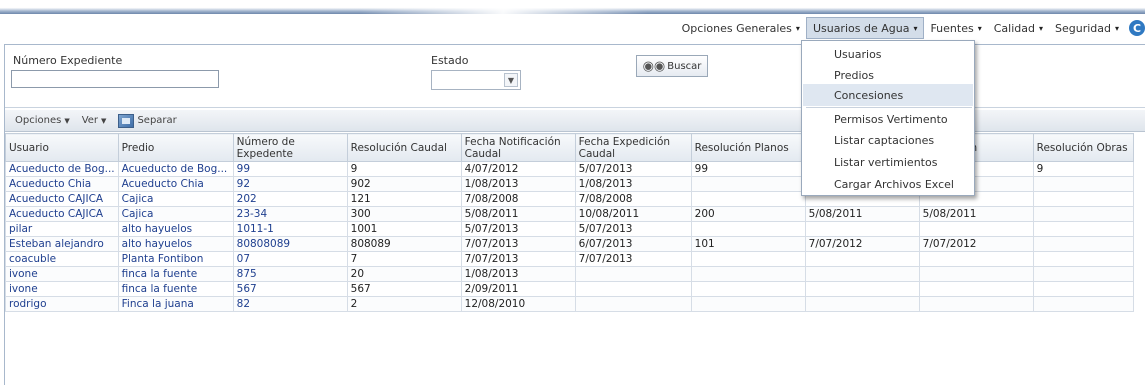  What do you see at coordinates (861, 28) in the screenshot?
I see `menu-label: Usuarios de Agua` at bounding box center [861, 28].